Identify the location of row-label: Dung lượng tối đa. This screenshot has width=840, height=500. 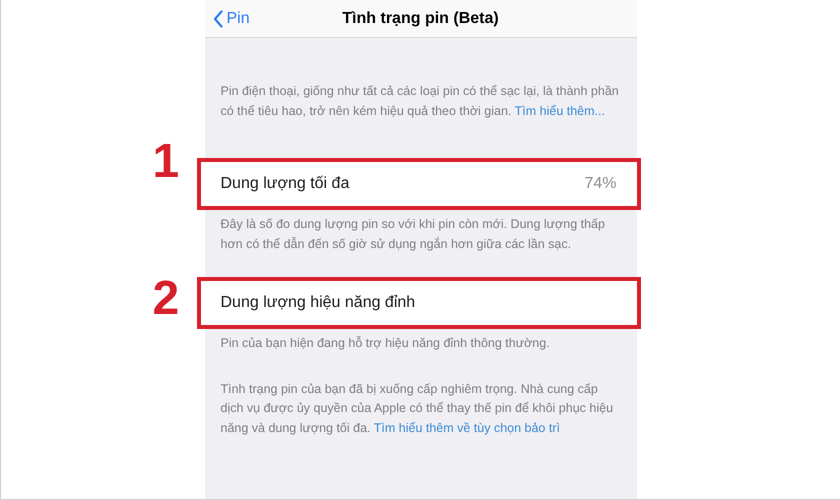
(285, 184).